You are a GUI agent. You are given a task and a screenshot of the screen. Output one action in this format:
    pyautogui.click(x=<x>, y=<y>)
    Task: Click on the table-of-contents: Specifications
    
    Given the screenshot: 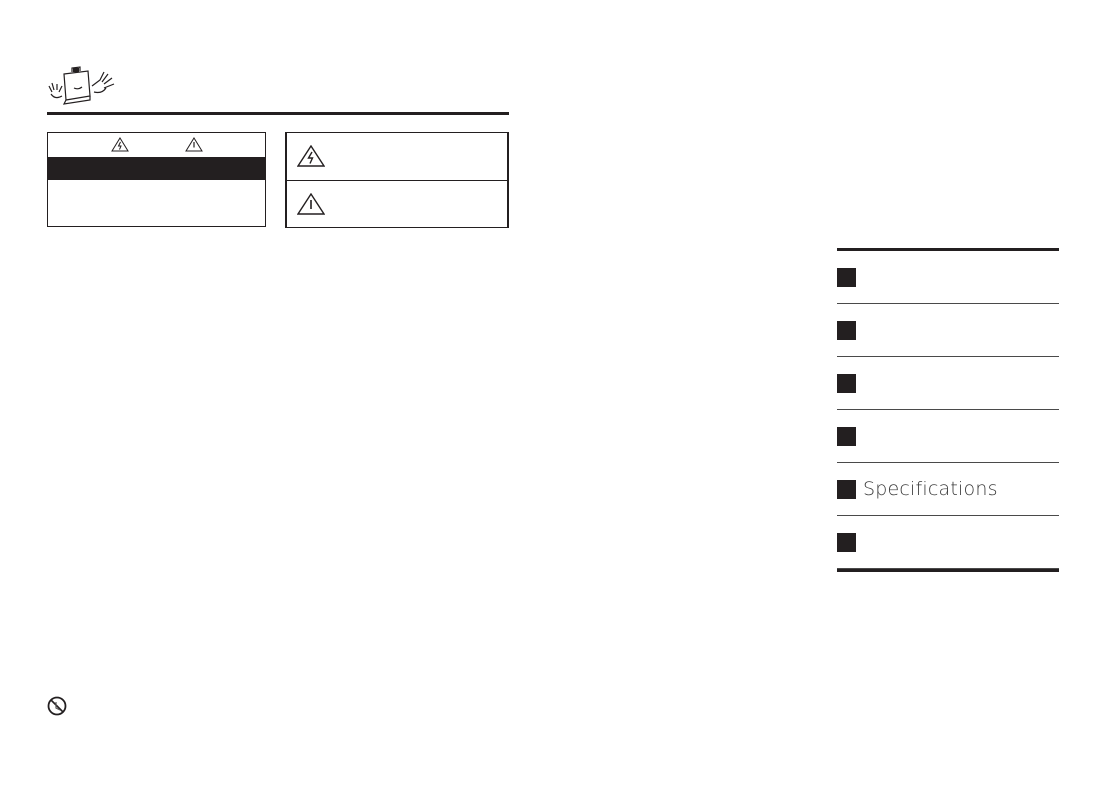 What is the action you would take?
    pyautogui.click(x=948, y=410)
    